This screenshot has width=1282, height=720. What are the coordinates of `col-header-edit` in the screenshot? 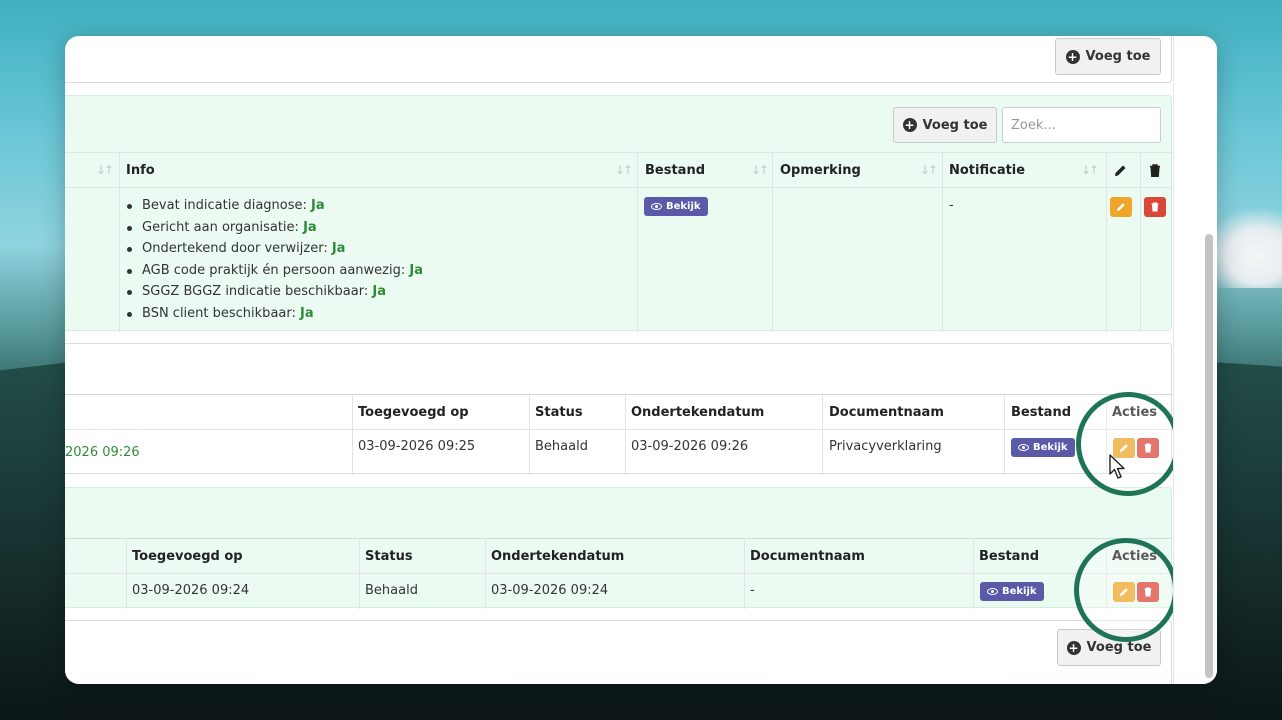 It's located at (1120, 170).